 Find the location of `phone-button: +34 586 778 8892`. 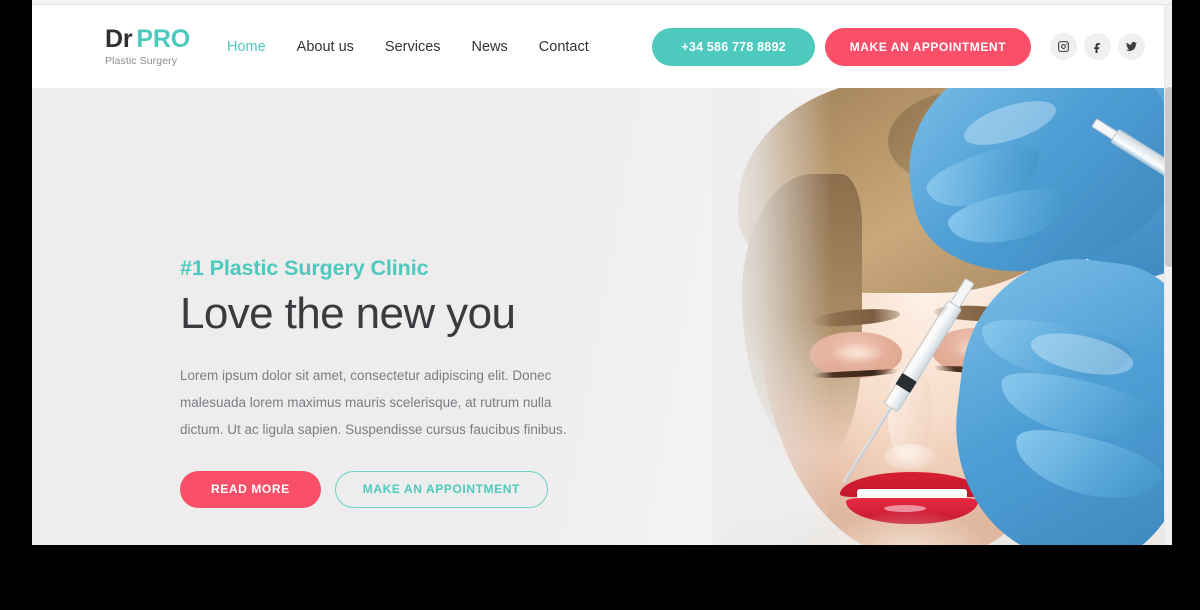

phone-button: +34 586 778 8892 is located at coordinates (733, 46).